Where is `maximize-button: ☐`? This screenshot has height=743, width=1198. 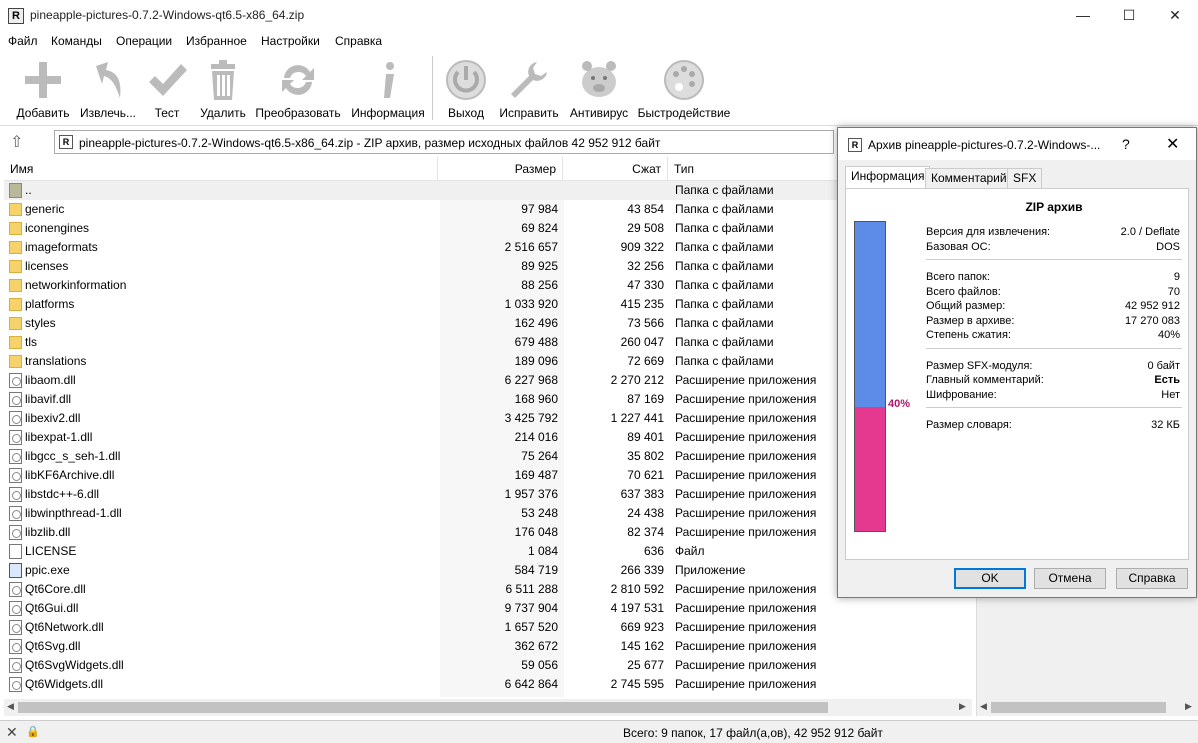 maximize-button: ☐ is located at coordinates (1129, 15).